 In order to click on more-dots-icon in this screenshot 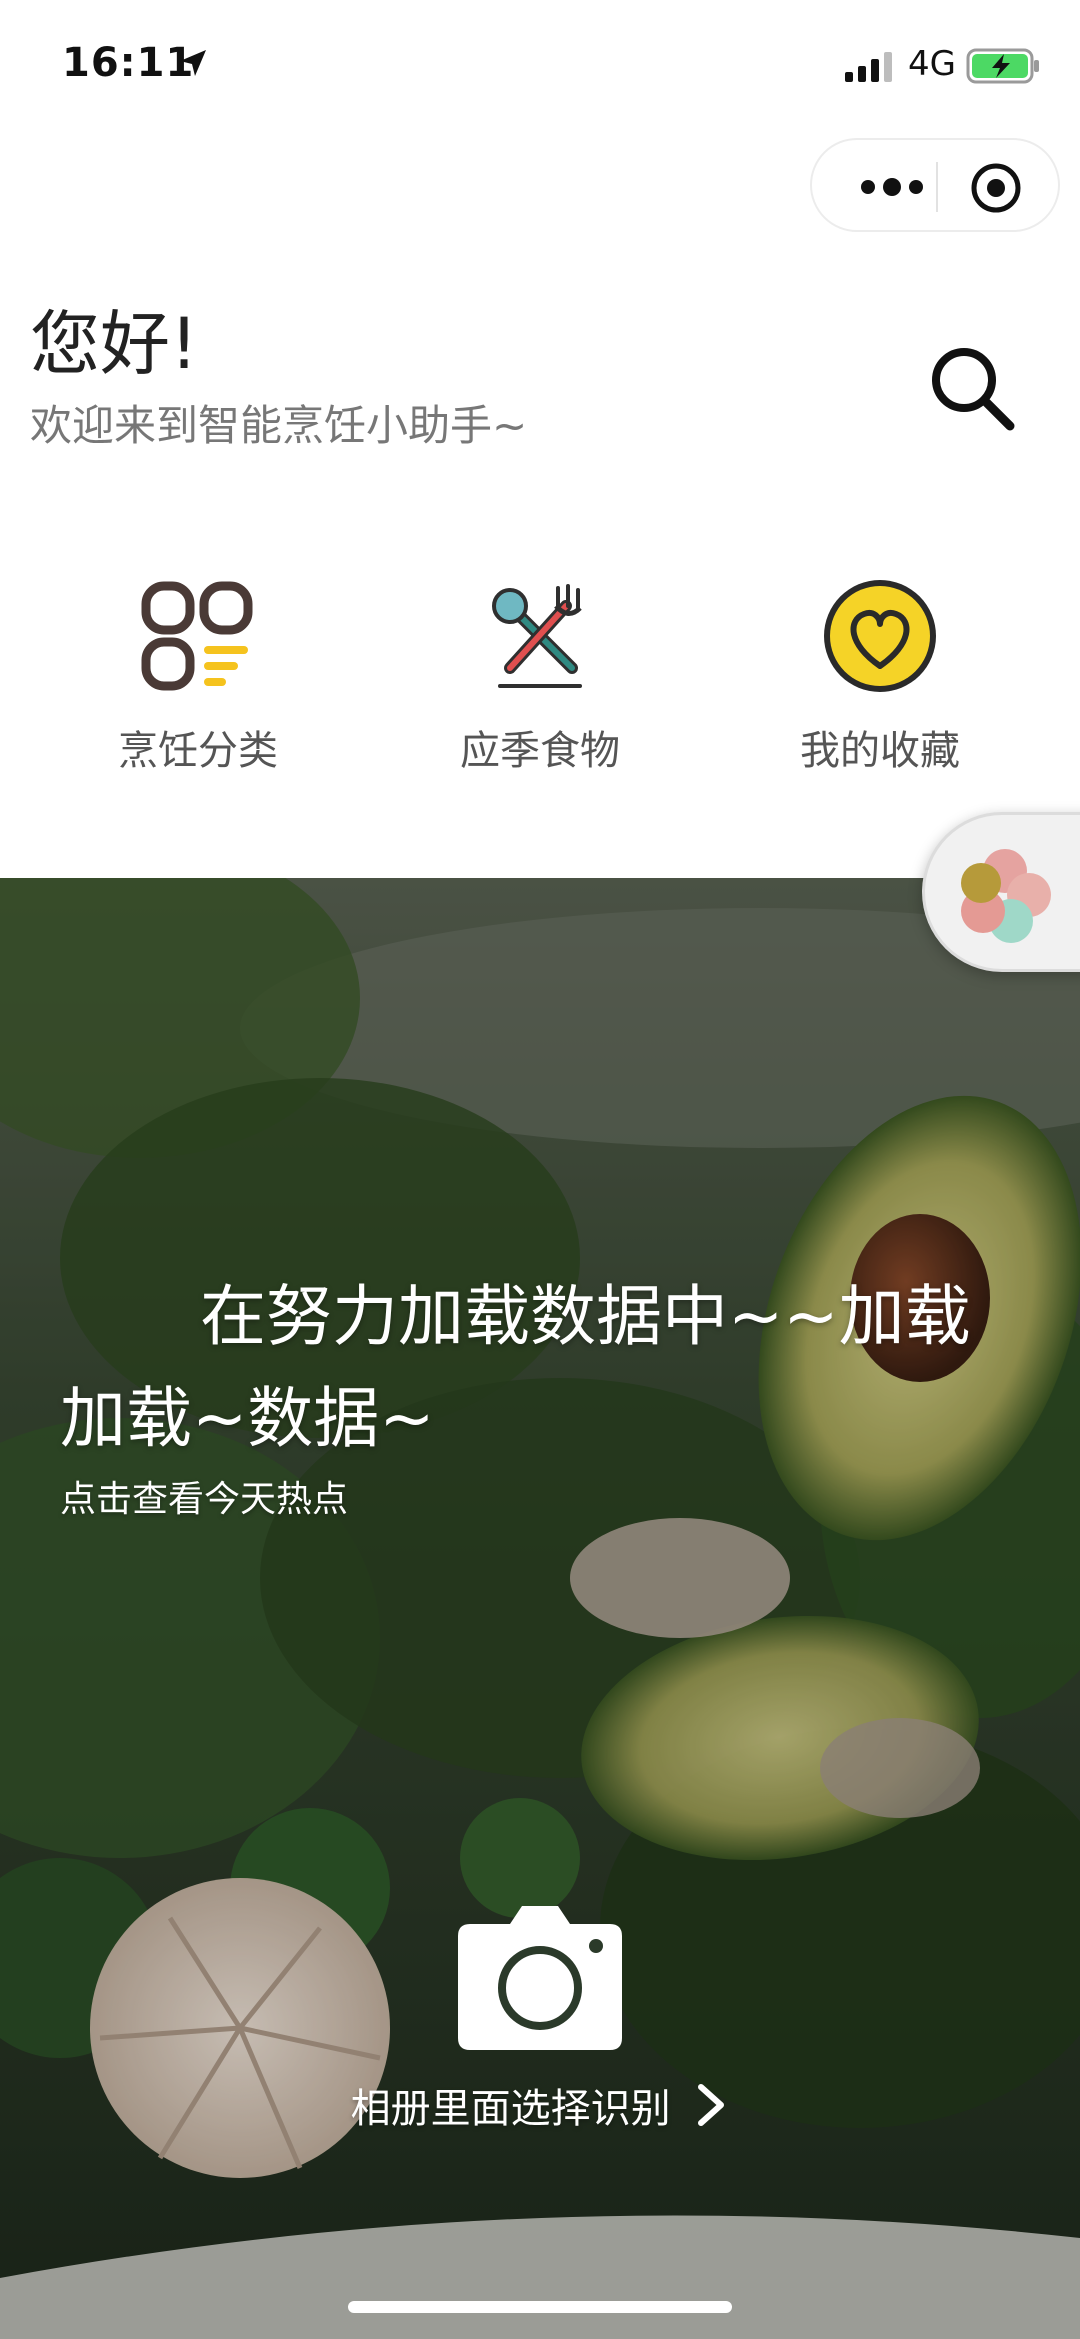, I will do `click(892, 187)`.